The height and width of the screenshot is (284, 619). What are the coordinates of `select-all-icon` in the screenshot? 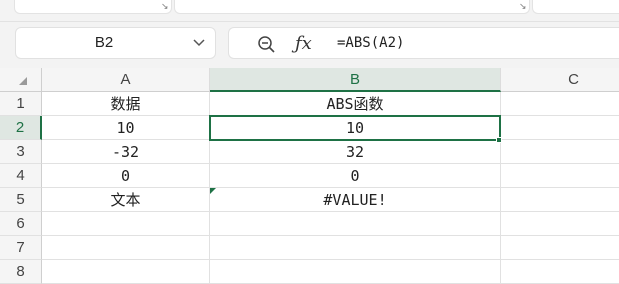 It's located at (23, 81).